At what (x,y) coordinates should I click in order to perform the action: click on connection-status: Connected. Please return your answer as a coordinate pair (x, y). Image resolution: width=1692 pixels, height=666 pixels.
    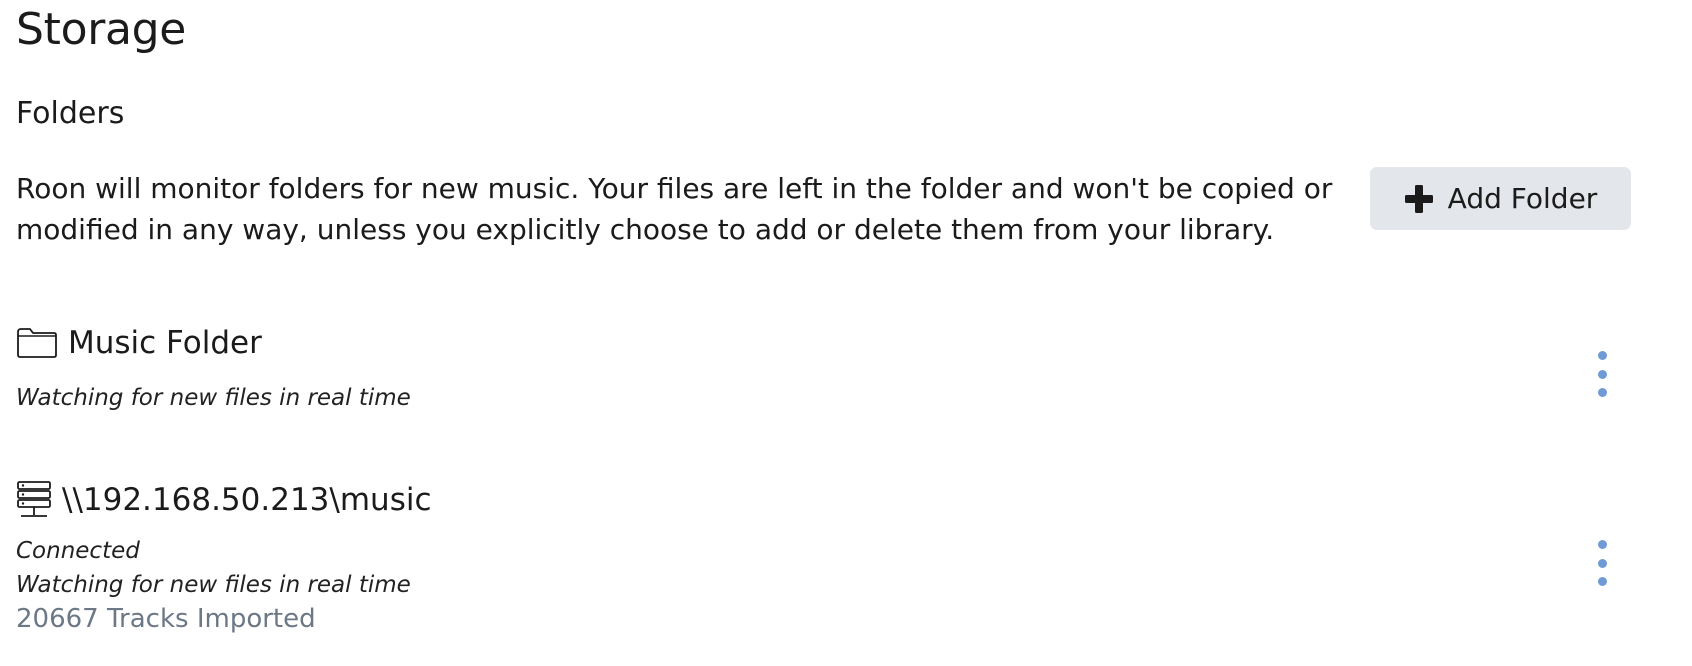
    Looking at the image, I should click on (78, 551).